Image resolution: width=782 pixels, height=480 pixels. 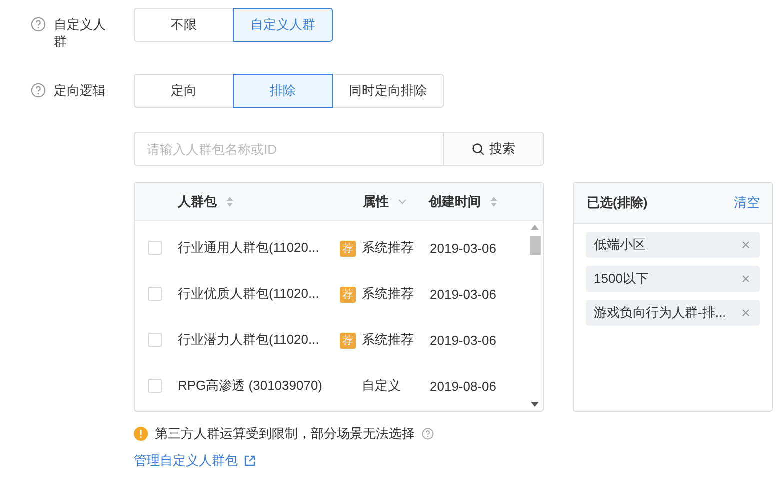 I want to click on tag-label: 1500以下, so click(x=621, y=279).